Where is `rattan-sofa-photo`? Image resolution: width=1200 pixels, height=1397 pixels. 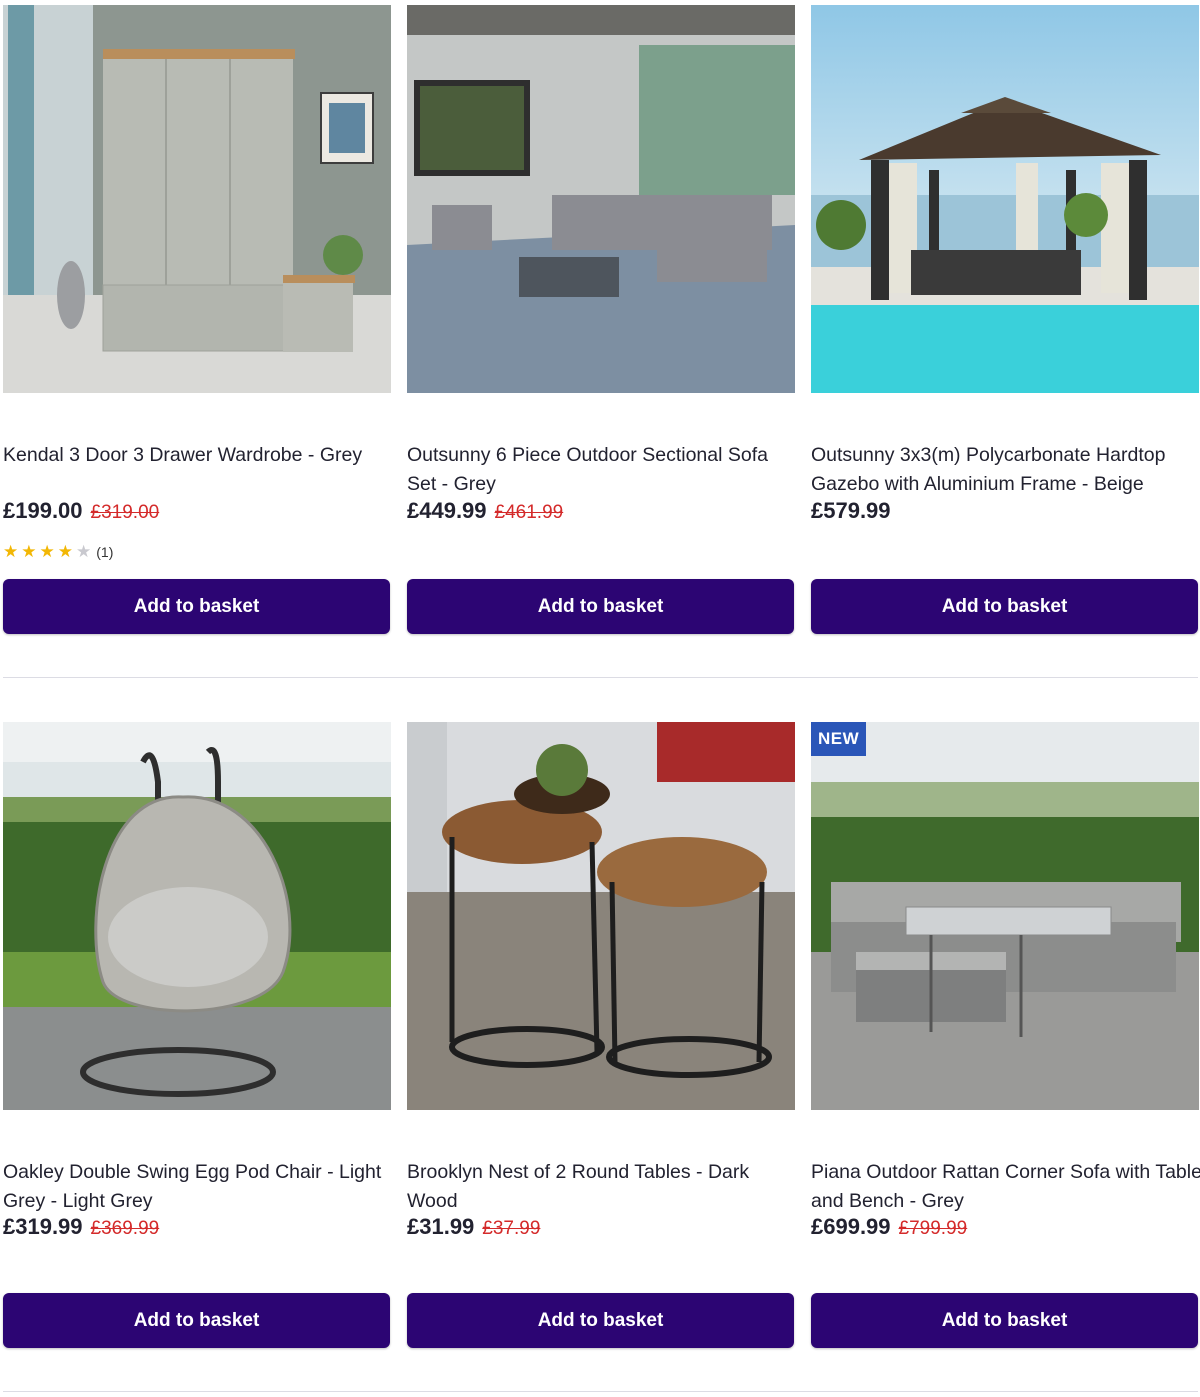 rattan-sofa-photo is located at coordinates (1005, 916).